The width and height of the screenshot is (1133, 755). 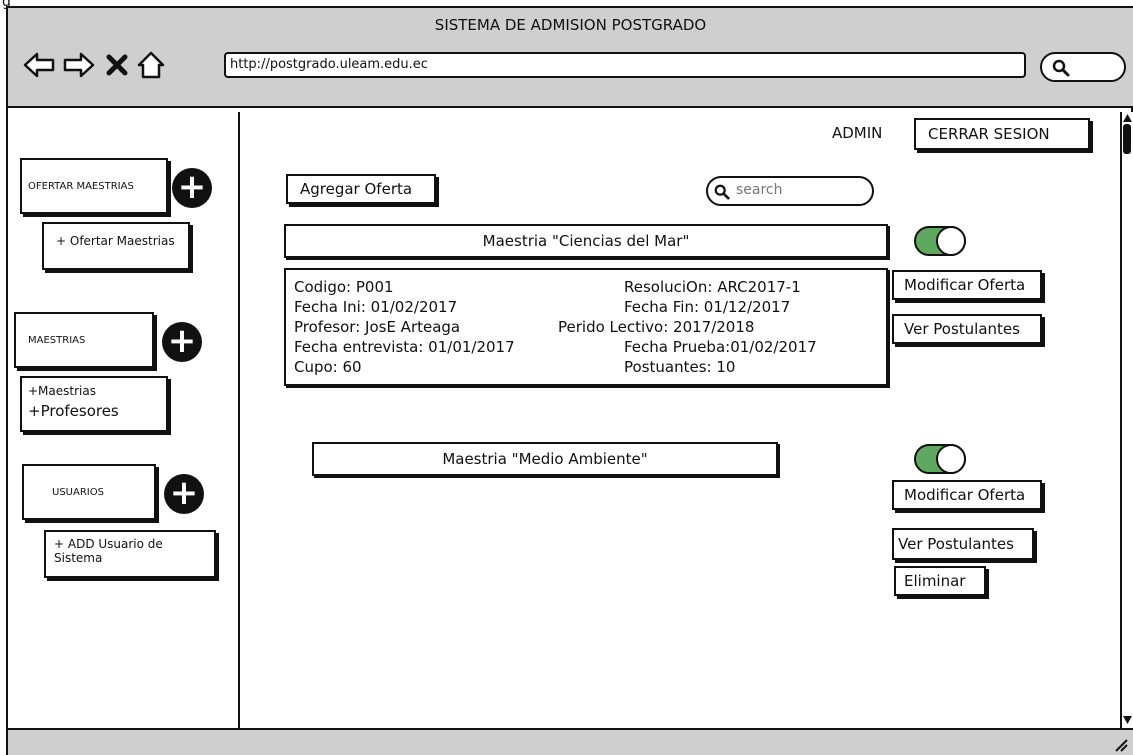 I want to click on scrollbar-thumb, so click(x=1127, y=139).